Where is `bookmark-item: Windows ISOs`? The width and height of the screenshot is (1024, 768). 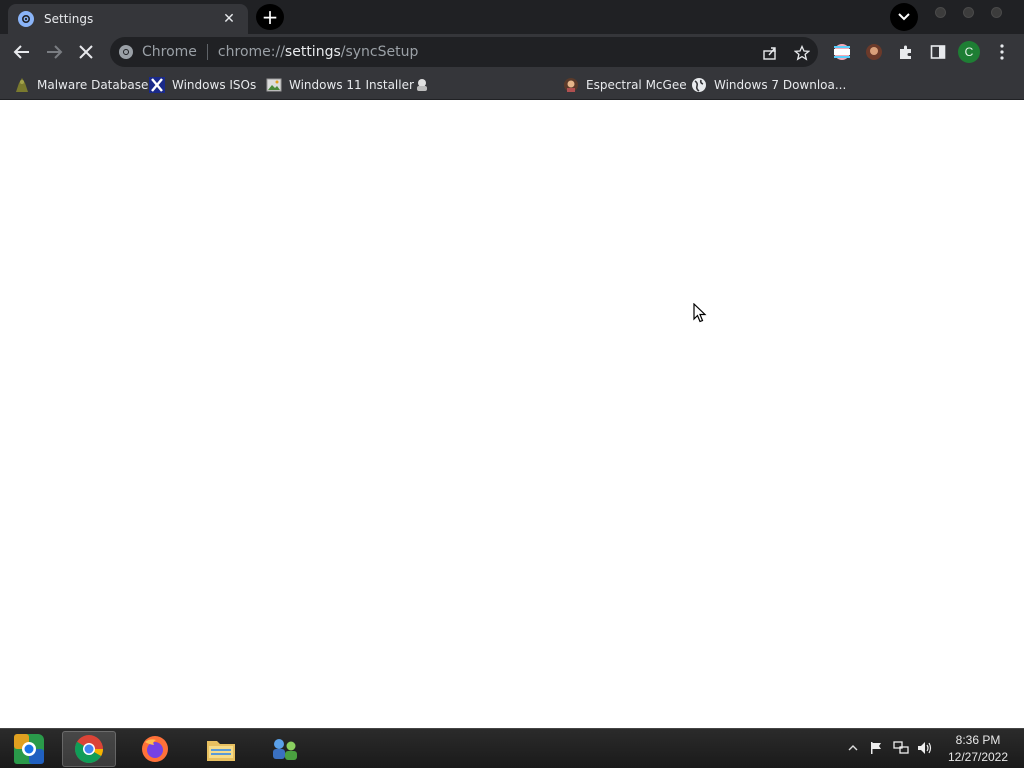 bookmark-item: Windows ISOs is located at coordinates (202, 85).